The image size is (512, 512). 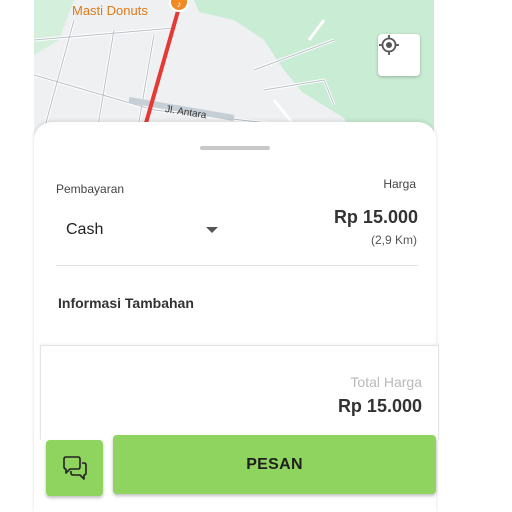 I want to click on distance-value: (2,9 Km), so click(x=393, y=240).